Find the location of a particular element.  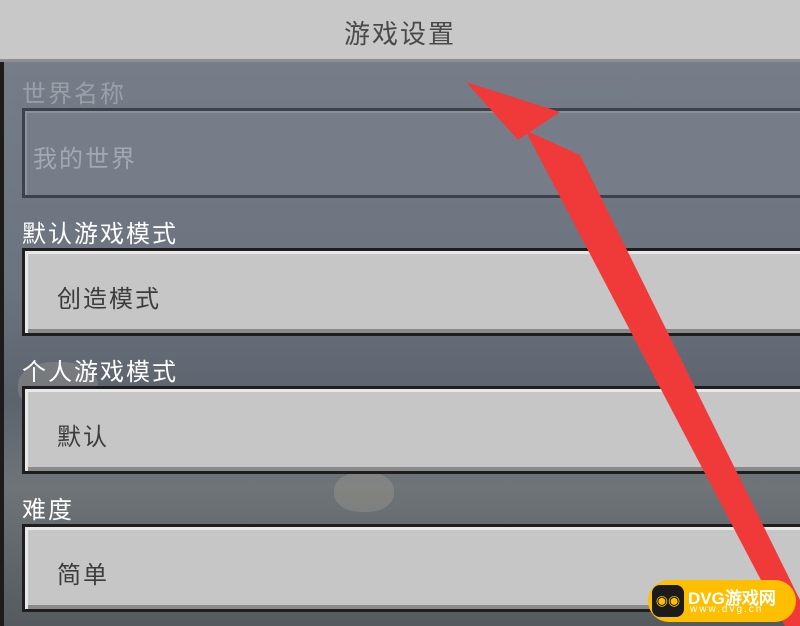

gamepad-icon: ◉◉ is located at coordinates (668, 601).